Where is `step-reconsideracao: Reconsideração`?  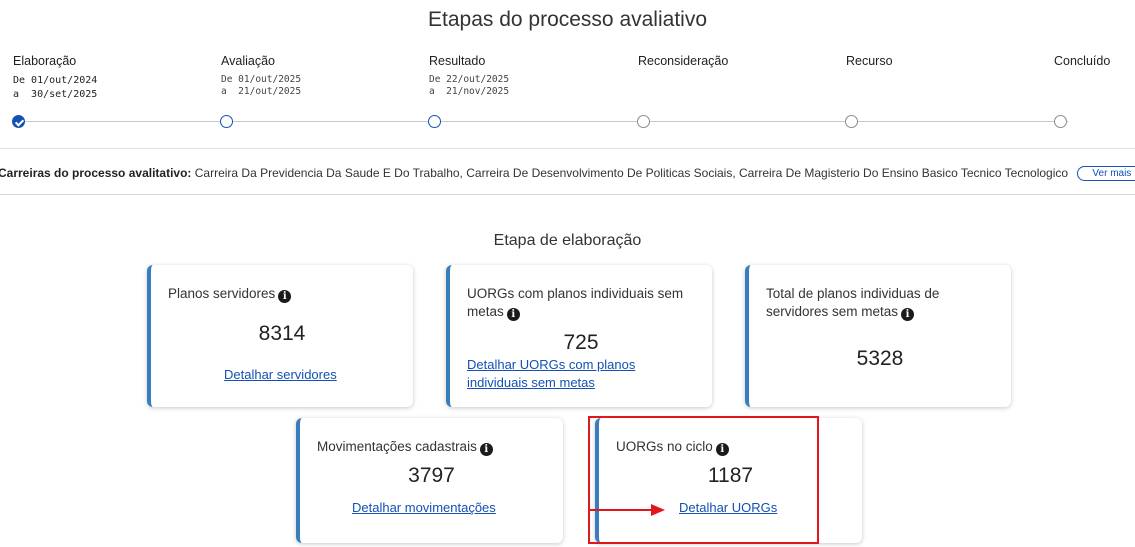
step-reconsideracao: Reconsideração is located at coordinates (683, 61).